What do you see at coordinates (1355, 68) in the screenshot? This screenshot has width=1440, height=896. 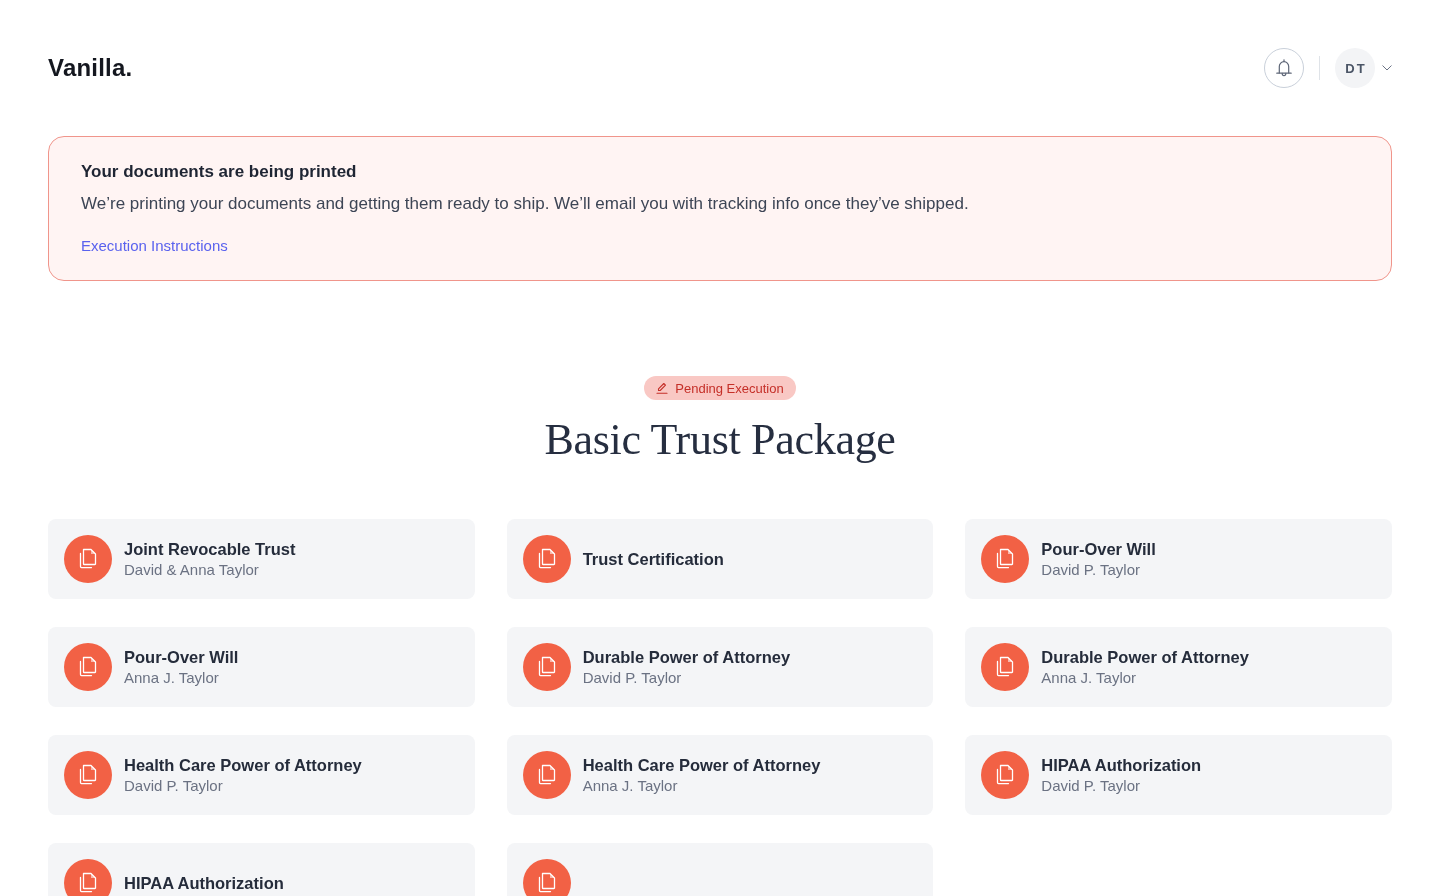 I see `user-avatar: DT` at bounding box center [1355, 68].